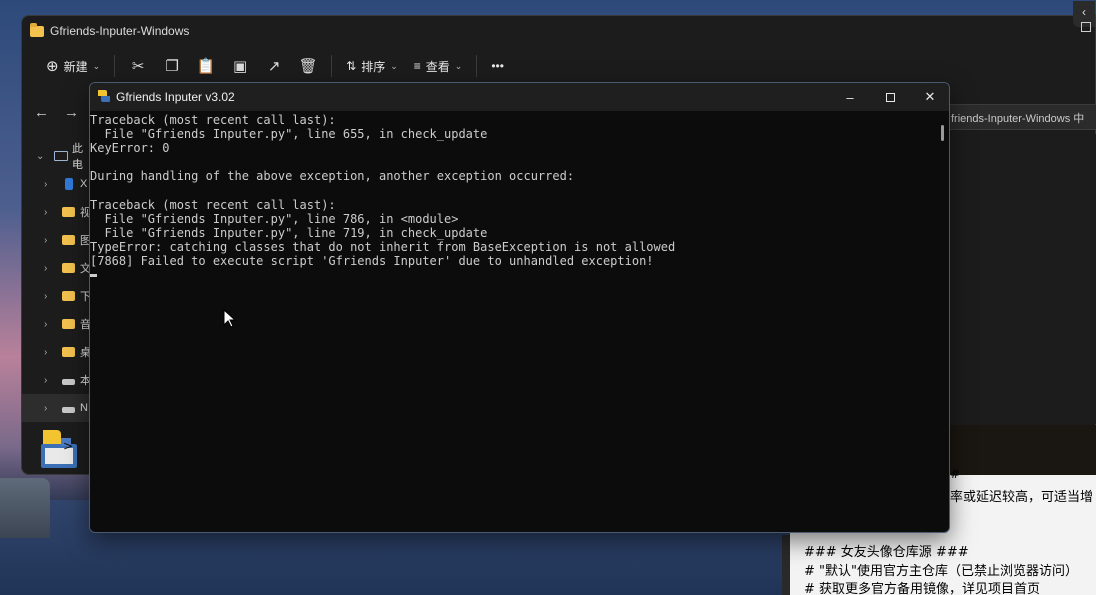 The width and height of the screenshot is (1096, 595). I want to click on tree-item: › 下, so click(56, 296).